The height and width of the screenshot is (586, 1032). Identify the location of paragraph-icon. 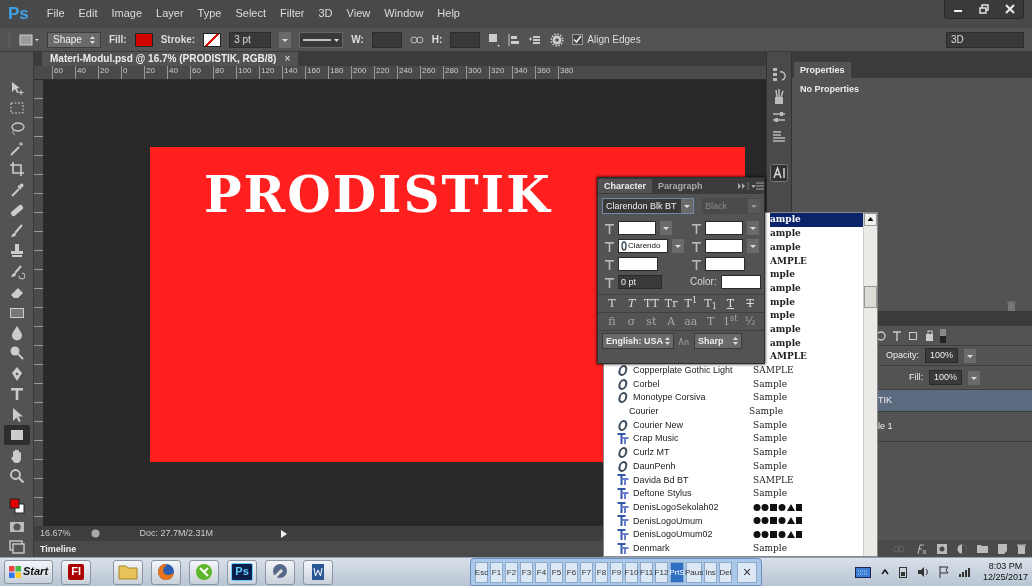
(779, 137).